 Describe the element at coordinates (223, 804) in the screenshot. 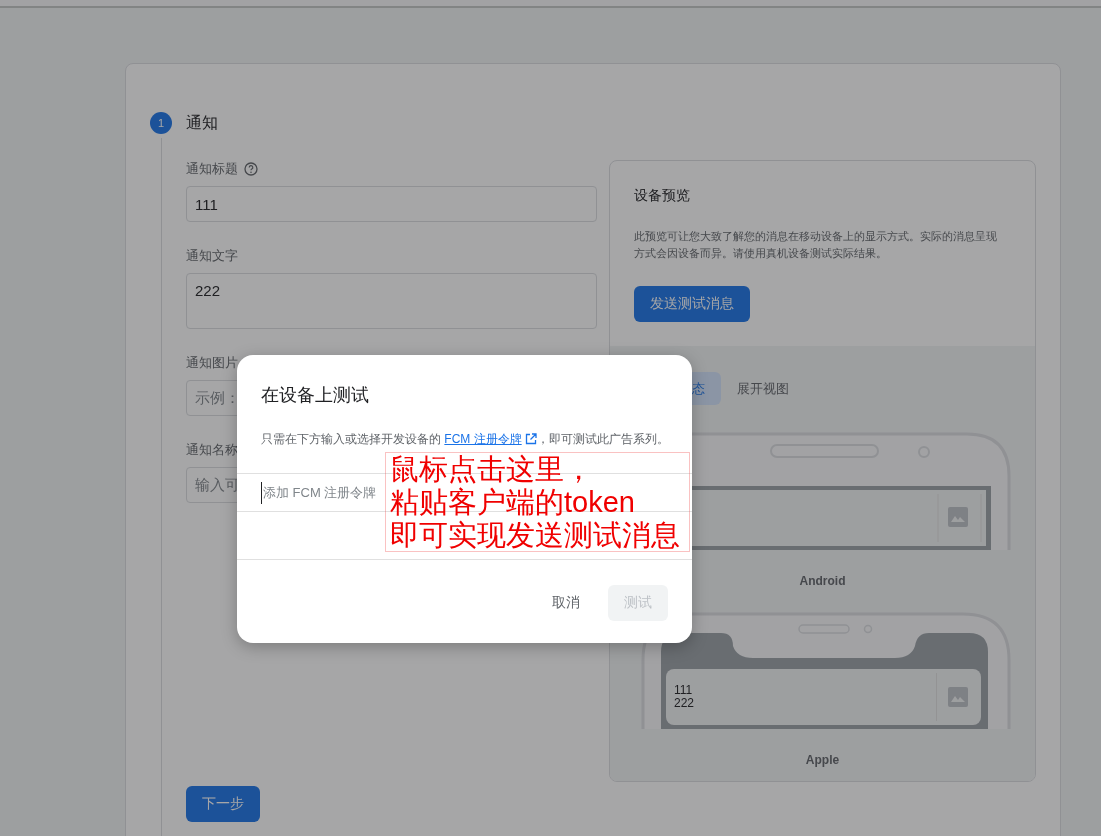

I see `next-button: 下一步` at that location.